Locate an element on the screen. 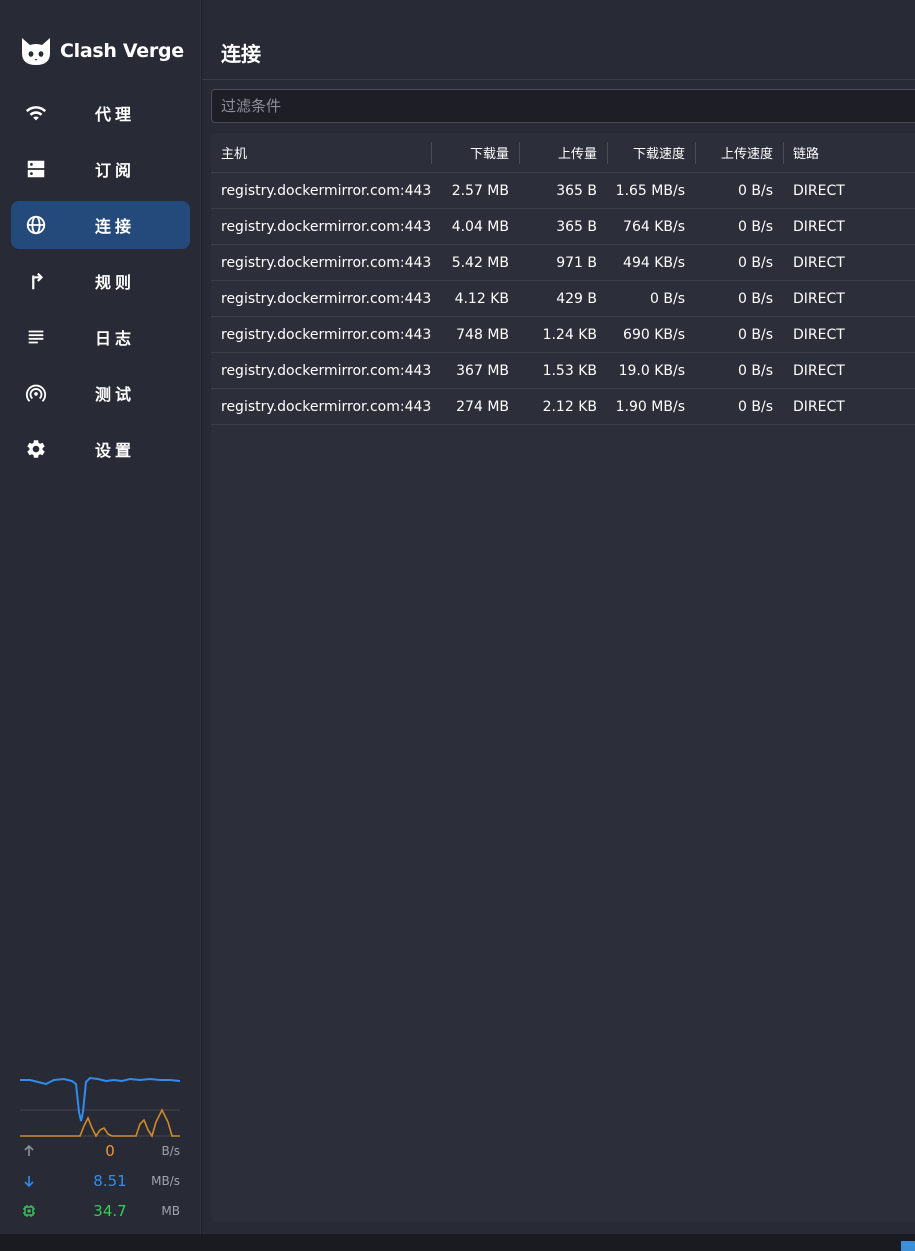  wifi-icon is located at coordinates (36, 113).